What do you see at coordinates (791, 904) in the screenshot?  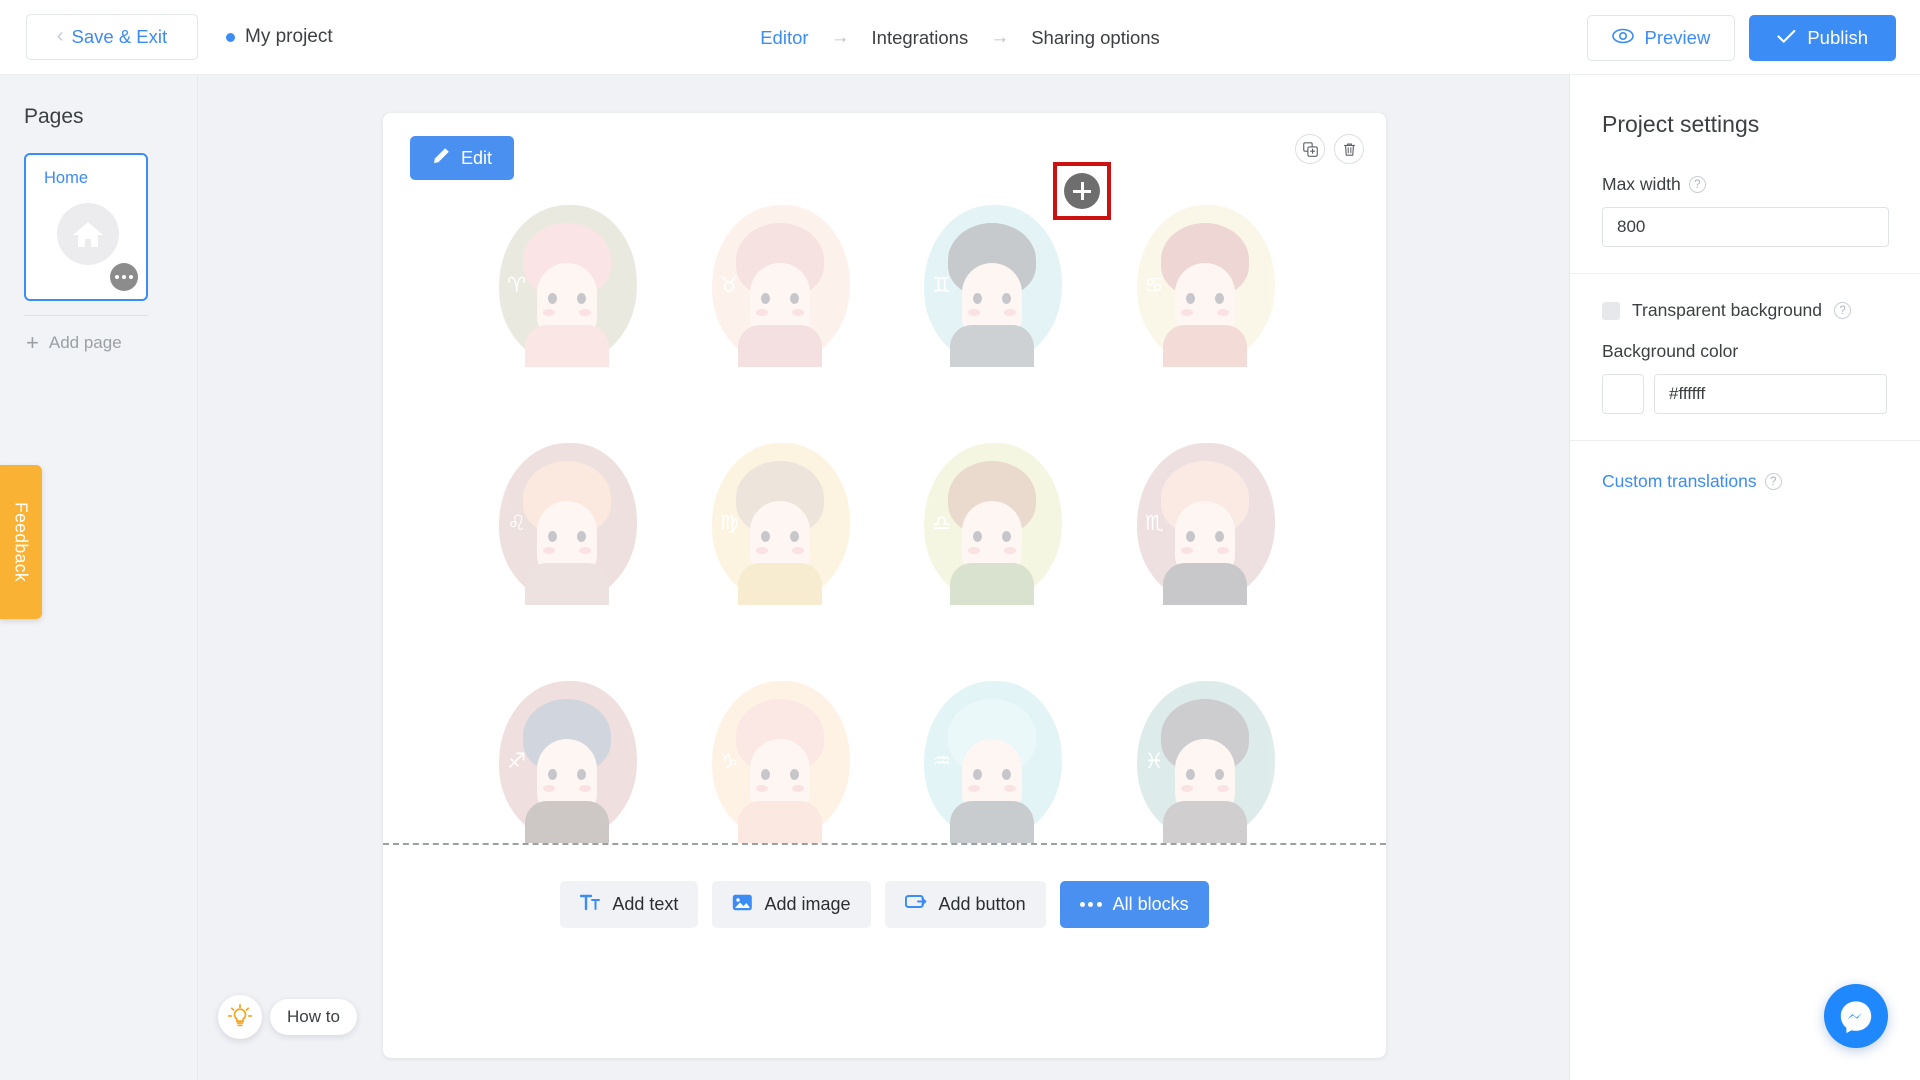 I see `add-image-button: Add image` at bounding box center [791, 904].